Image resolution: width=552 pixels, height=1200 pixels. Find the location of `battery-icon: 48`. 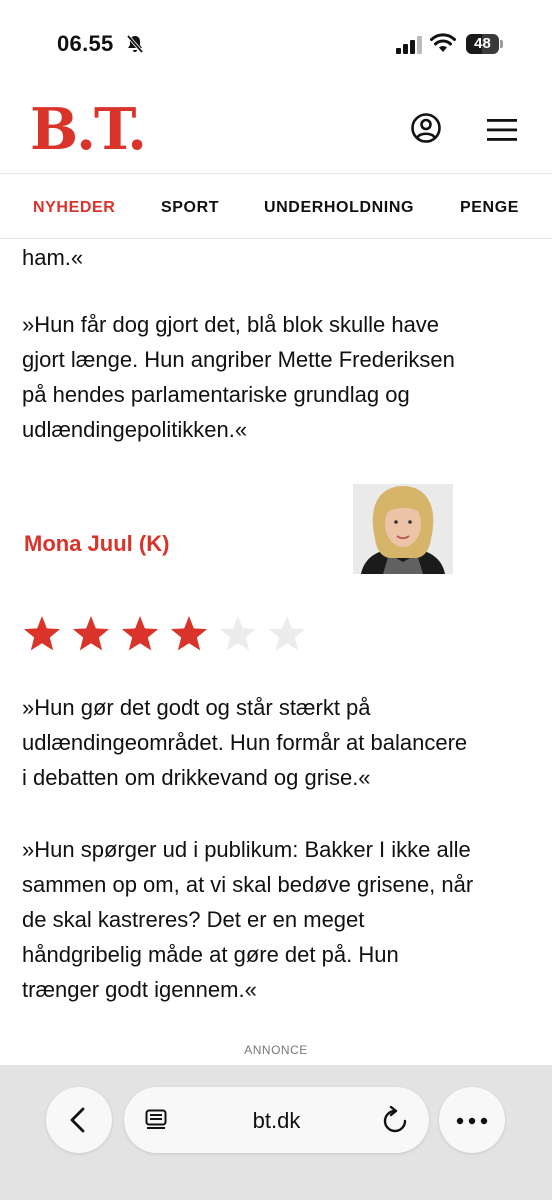

battery-icon: 48 is located at coordinates (484, 44).